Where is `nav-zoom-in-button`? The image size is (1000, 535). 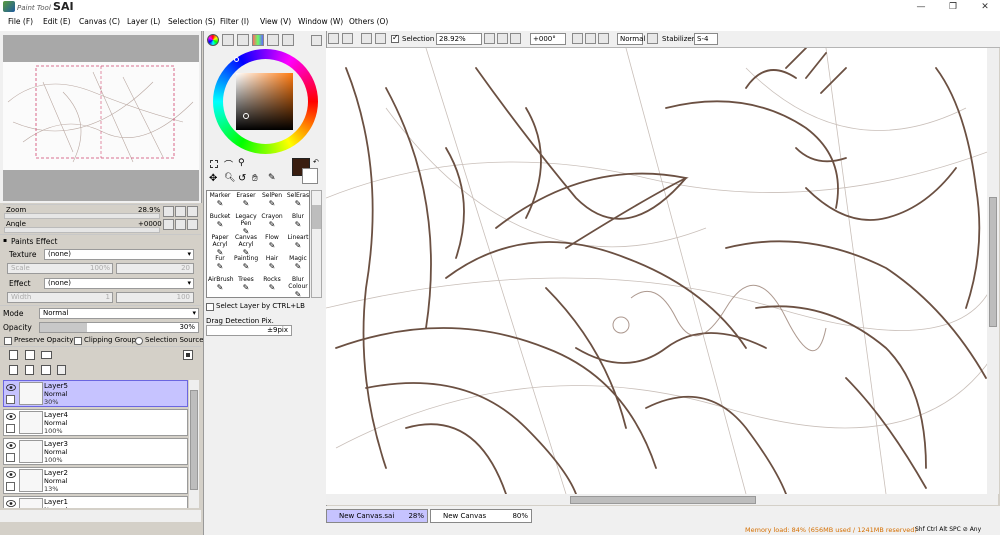 nav-zoom-in-button is located at coordinates (180, 211).